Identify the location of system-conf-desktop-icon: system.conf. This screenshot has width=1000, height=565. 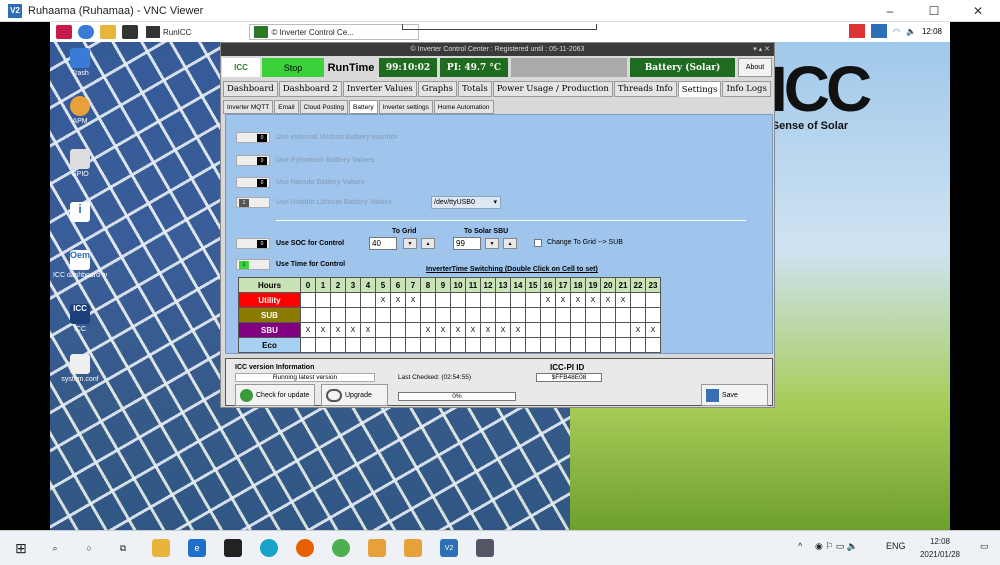
(80, 368).